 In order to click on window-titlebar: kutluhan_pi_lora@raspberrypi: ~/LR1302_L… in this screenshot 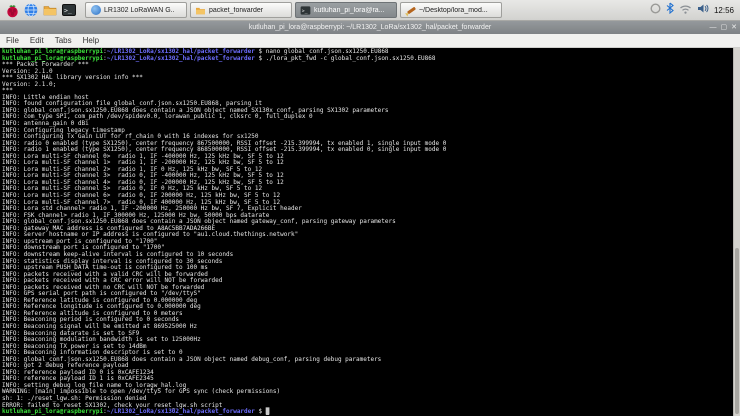, I will do `click(370, 27)`.